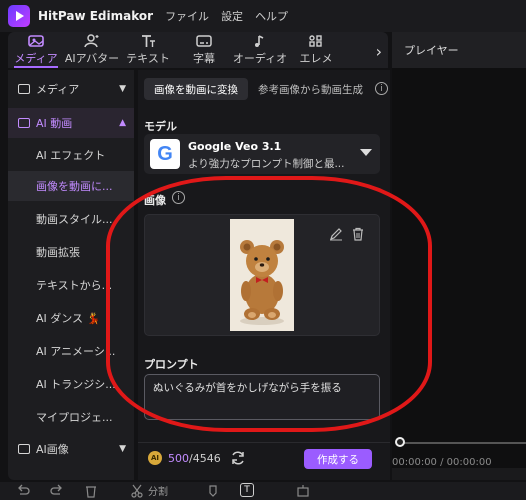 The height and width of the screenshot is (500, 526). Describe the element at coordinates (148, 41) in the screenshot. I see `text-icon` at that location.